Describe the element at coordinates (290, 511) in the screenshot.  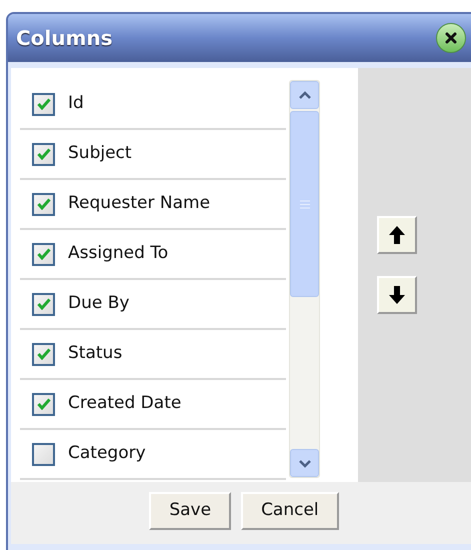
I see `dialog-button: Cancel` at that location.